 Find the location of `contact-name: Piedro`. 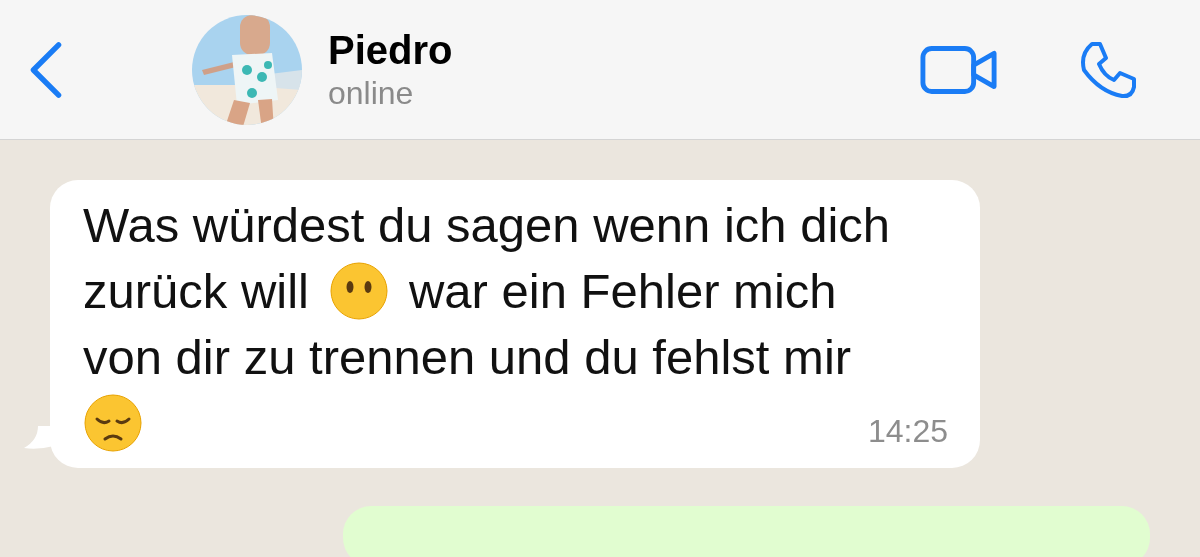

contact-name: Piedro is located at coordinates (390, 49).